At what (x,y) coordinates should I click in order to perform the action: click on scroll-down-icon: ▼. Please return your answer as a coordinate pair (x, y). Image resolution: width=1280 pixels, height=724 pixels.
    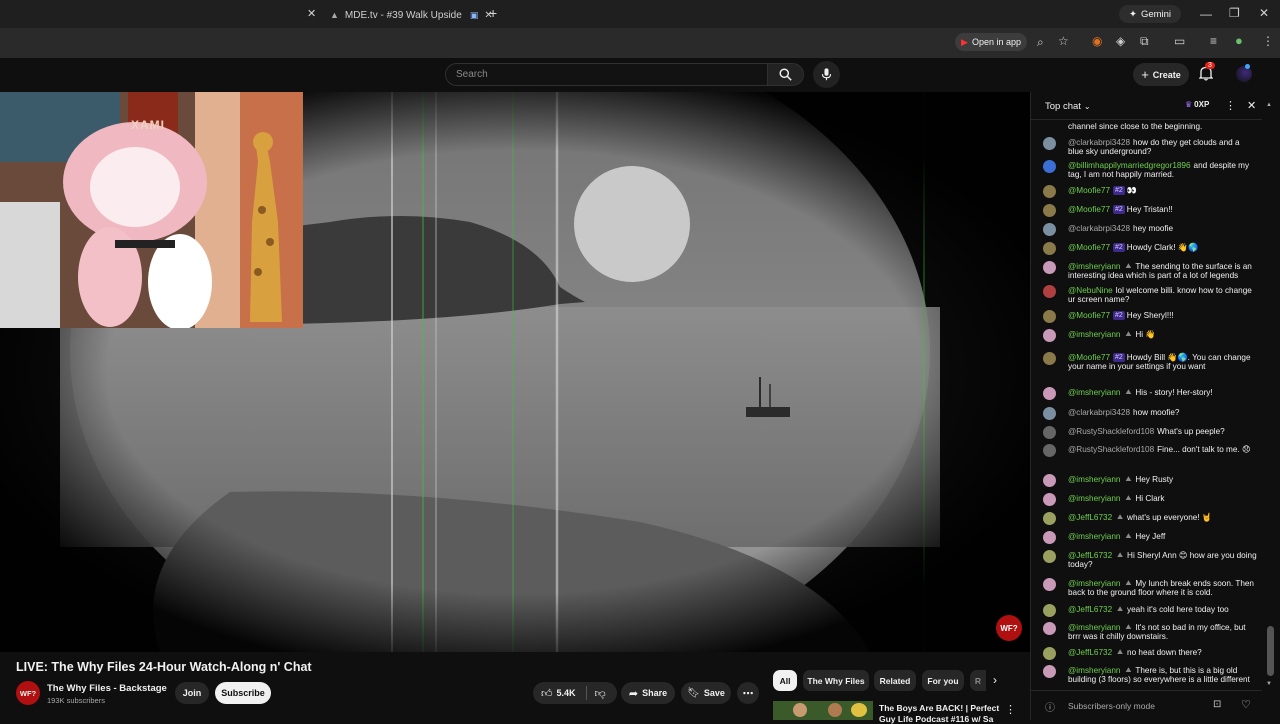
    Looking at the image, I should click on (1269, 684).